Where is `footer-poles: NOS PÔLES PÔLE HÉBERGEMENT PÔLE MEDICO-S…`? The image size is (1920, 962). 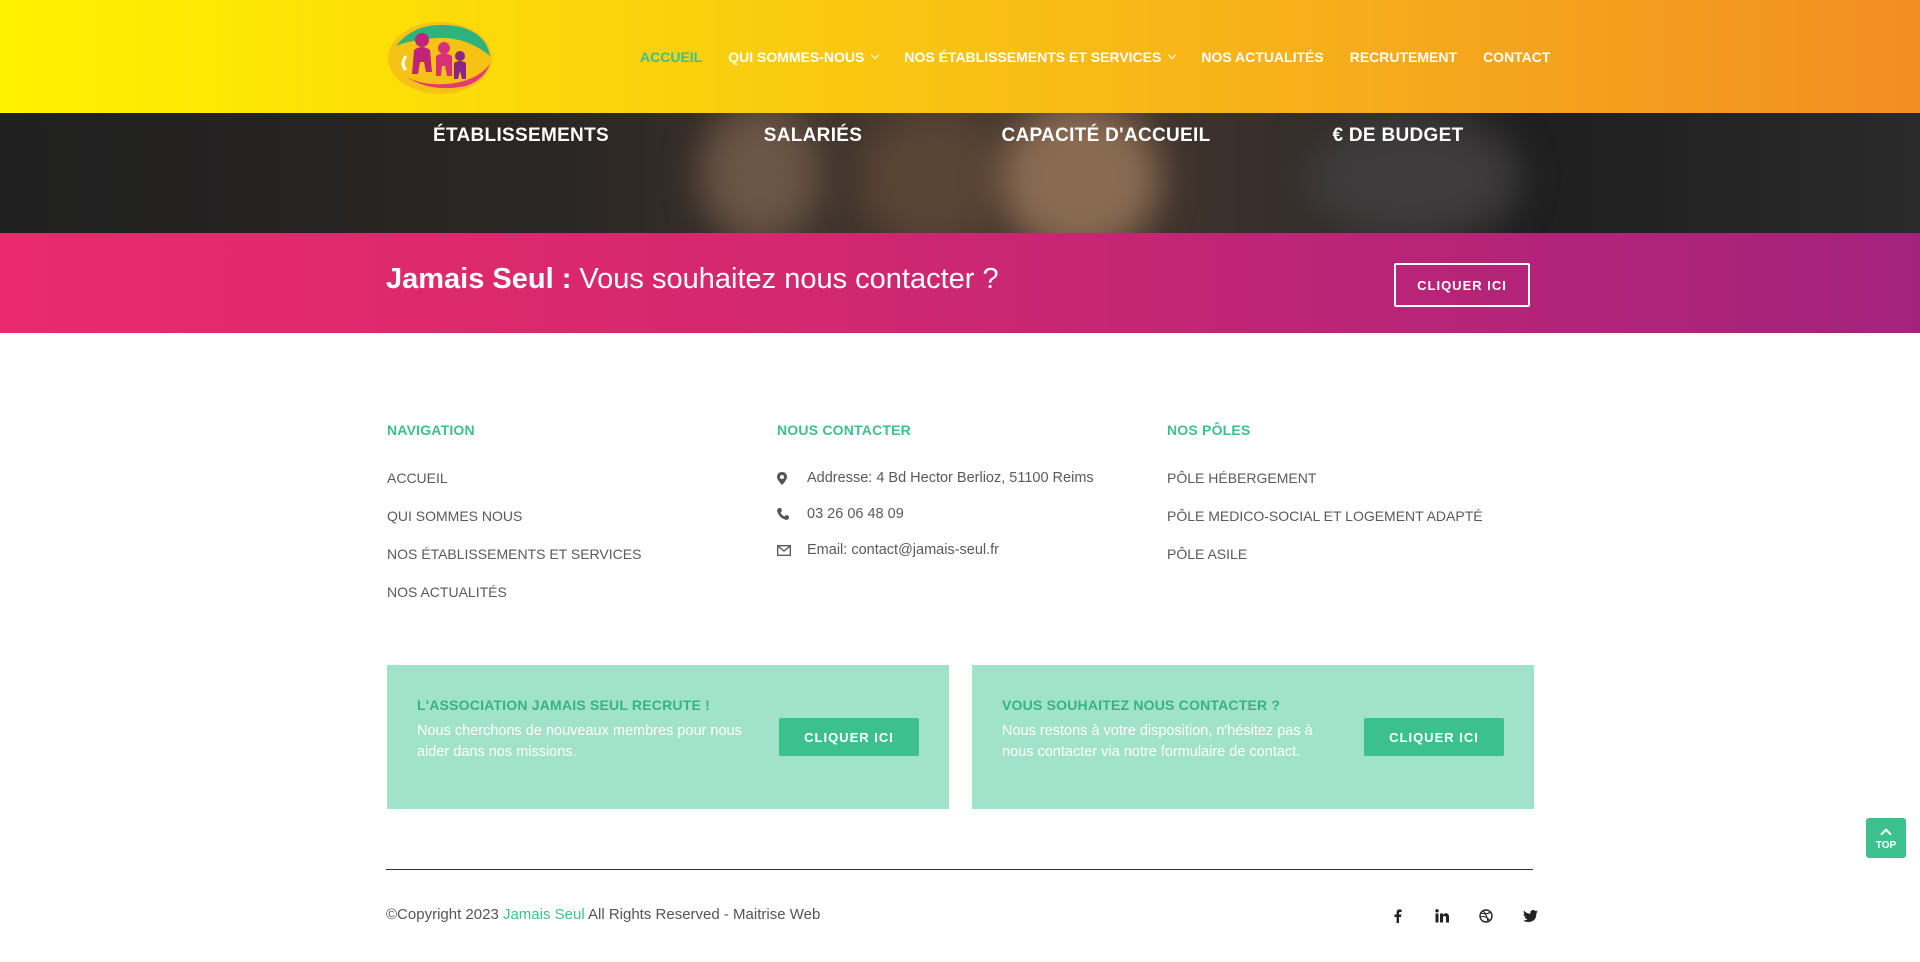
footer-poles: NOS PÔLES PÔLE HÉBERGEMENT PÔLE MEDICO-S… is located at coordinates (1325, 502).